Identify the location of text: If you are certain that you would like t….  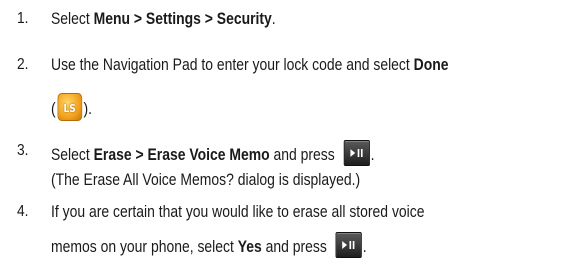
(238, 211).